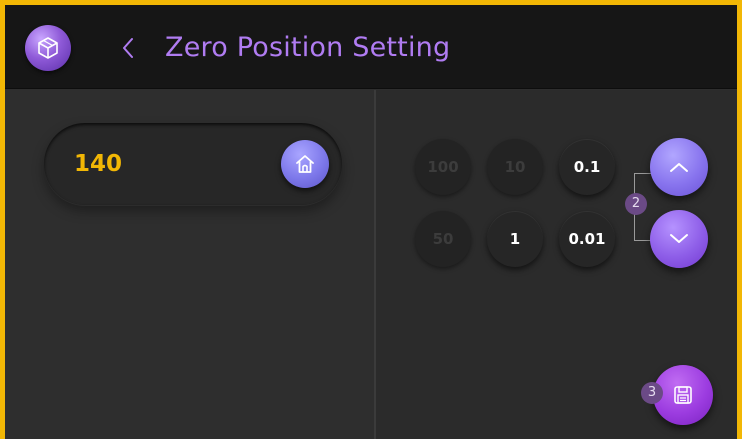  I want to click on step-10-button: 10, so click(515, 167).